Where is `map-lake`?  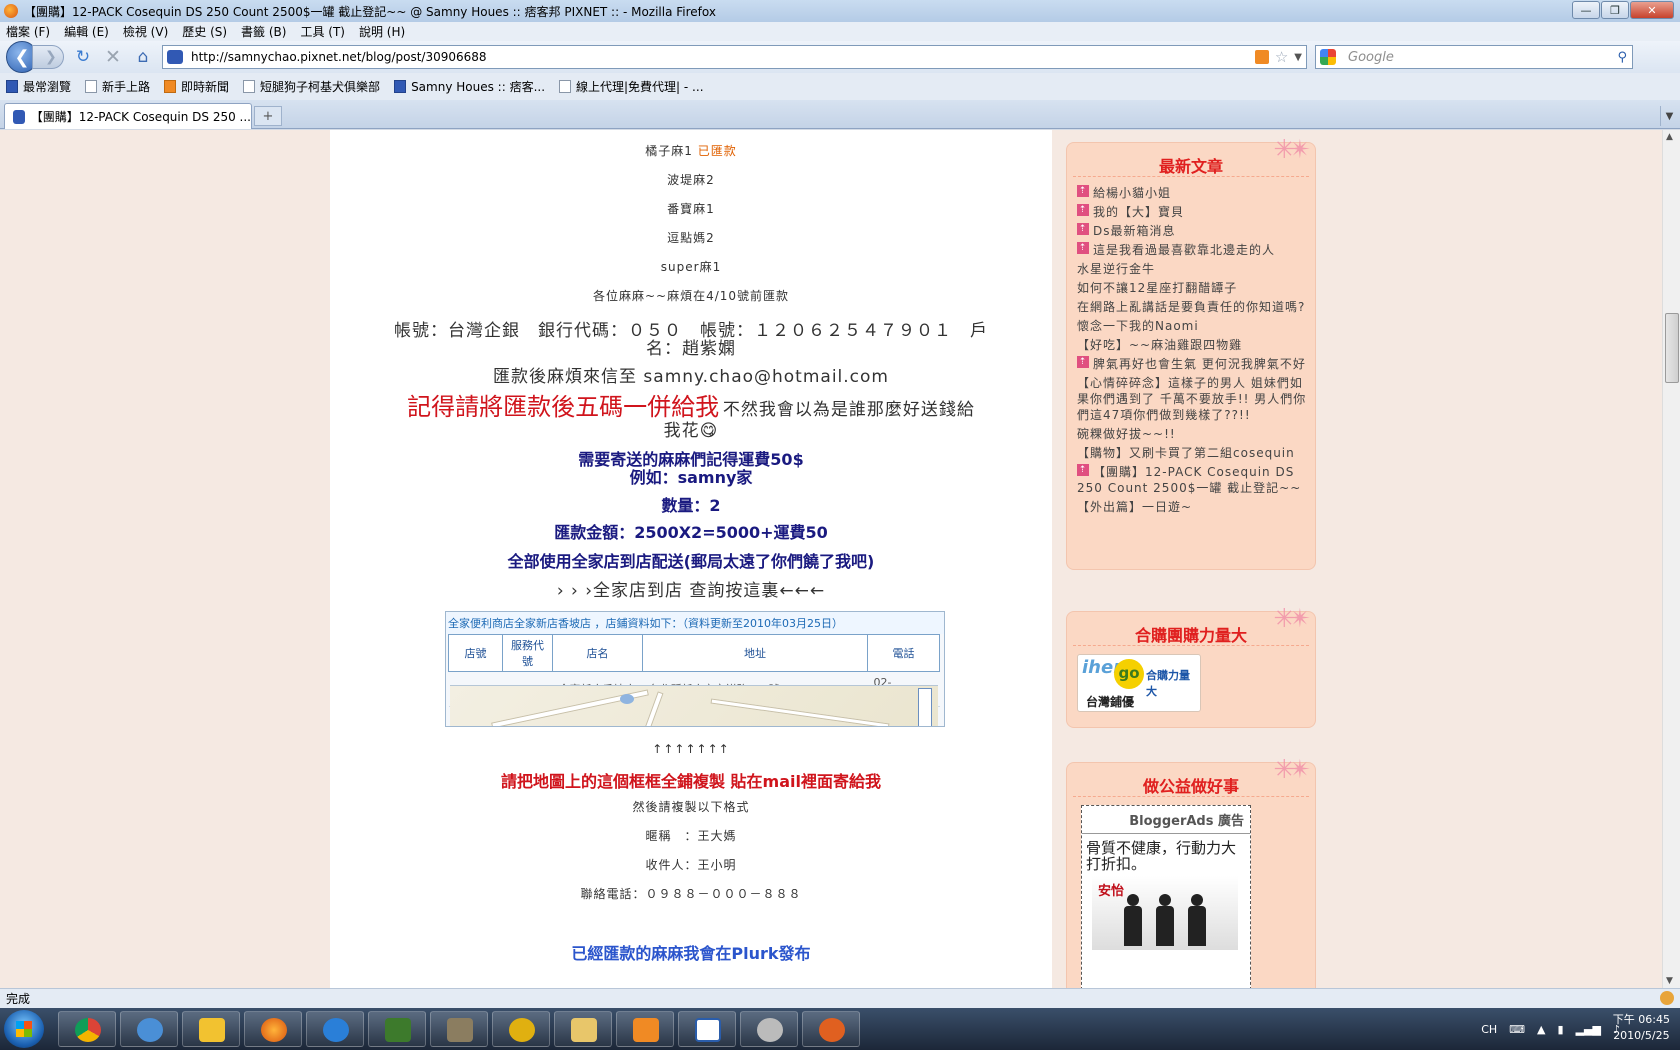 map-lake is located at coordinates (627, 699).